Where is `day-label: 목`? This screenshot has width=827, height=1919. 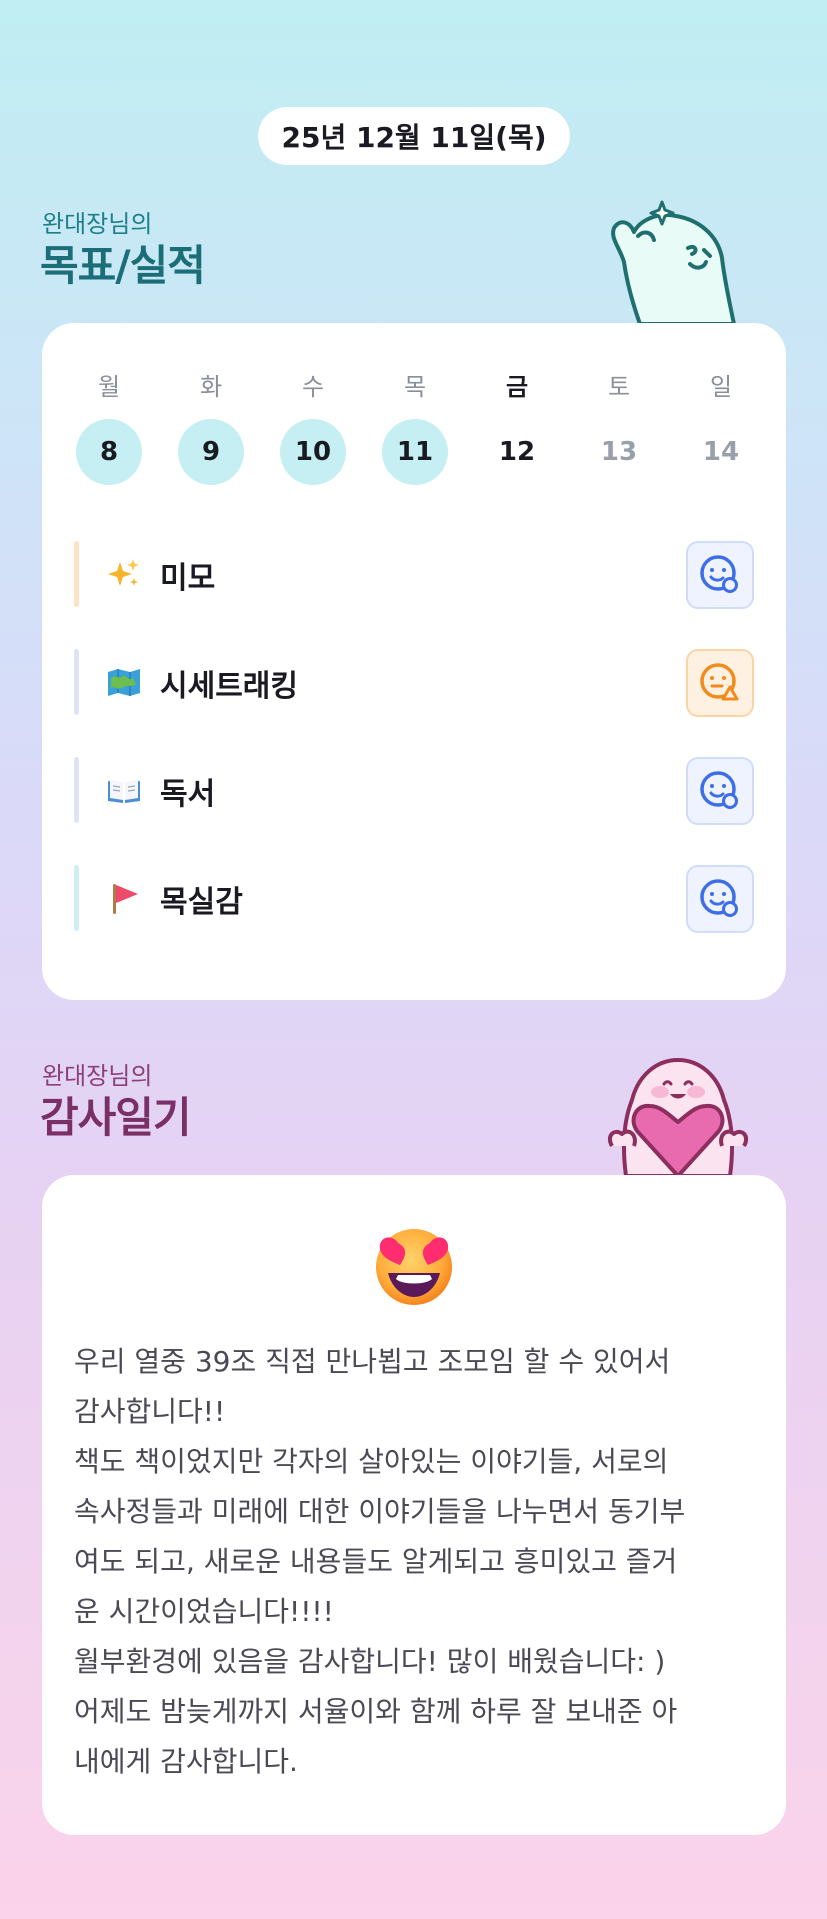 day-label: 목 is located at coordinates (415, 387).